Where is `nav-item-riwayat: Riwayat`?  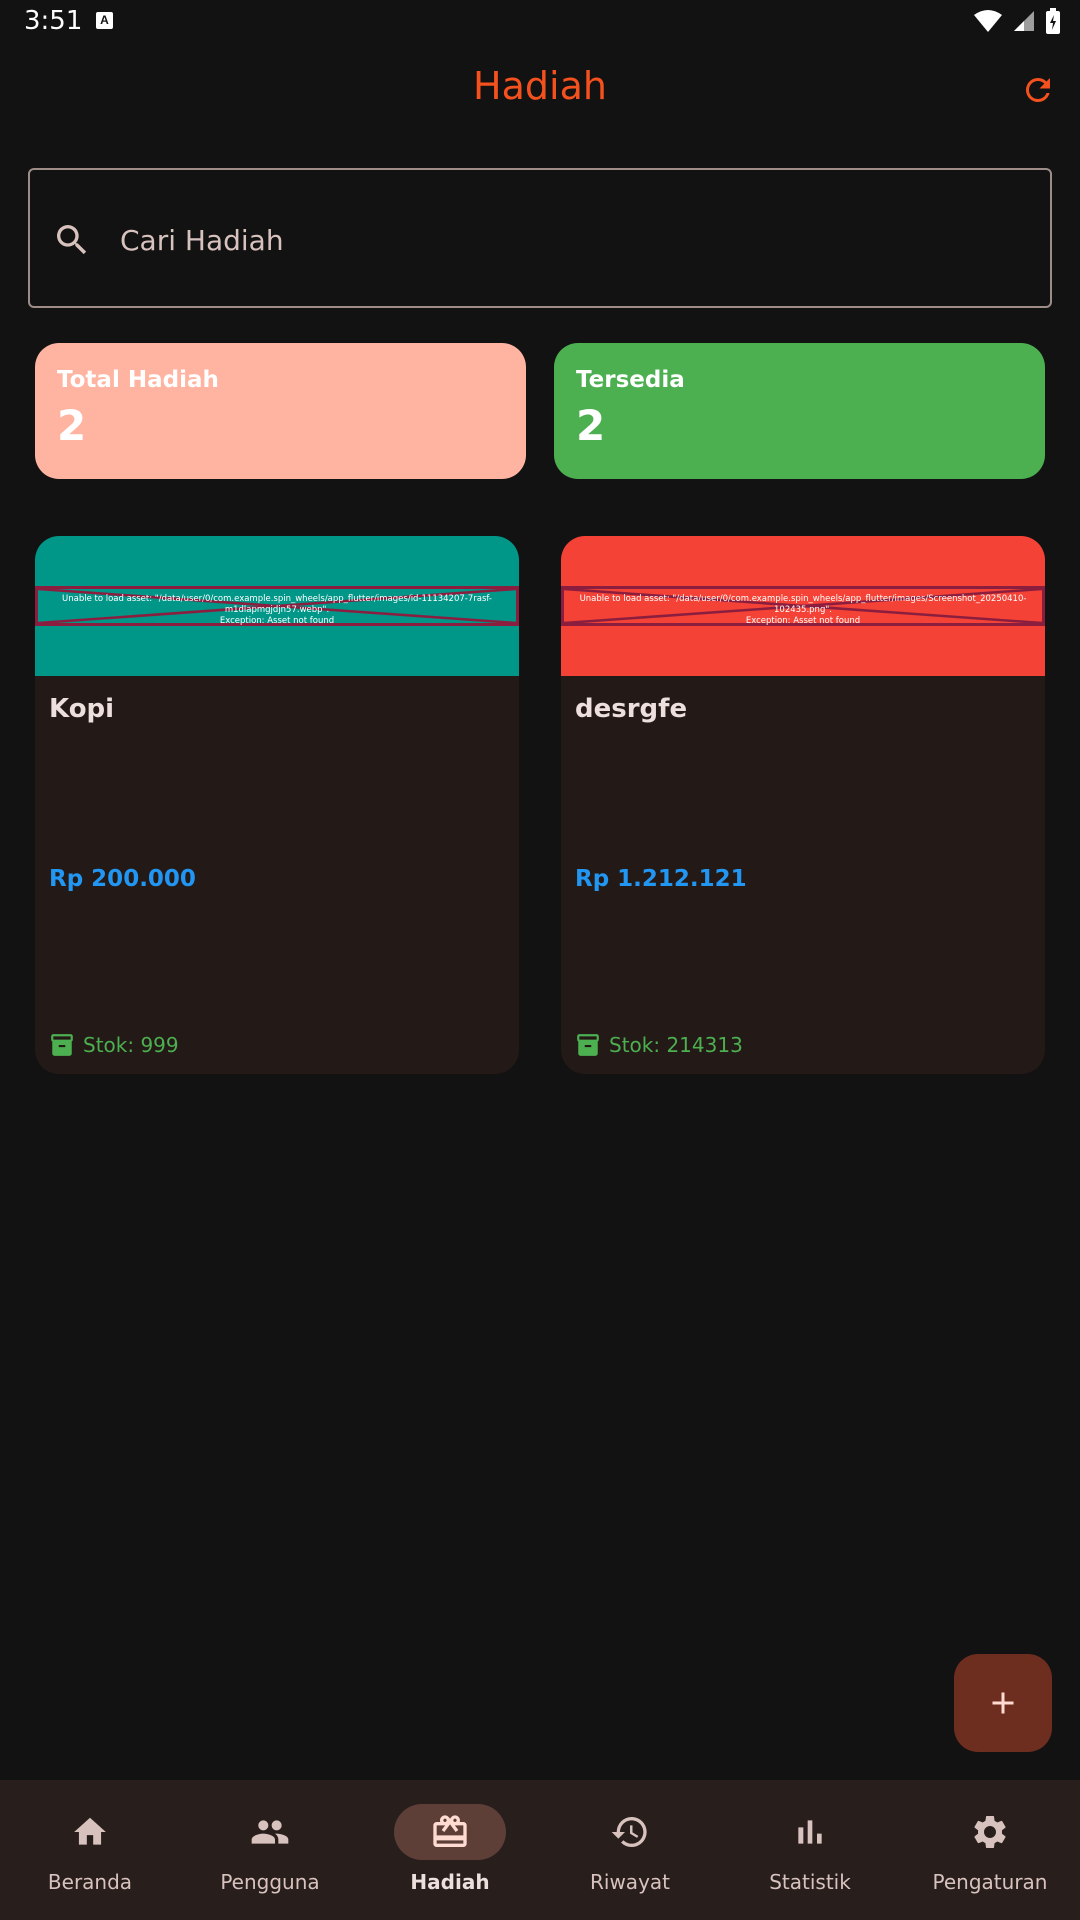
nav-item-riwayat: Riwayat is located at coordinates (630, 1854).